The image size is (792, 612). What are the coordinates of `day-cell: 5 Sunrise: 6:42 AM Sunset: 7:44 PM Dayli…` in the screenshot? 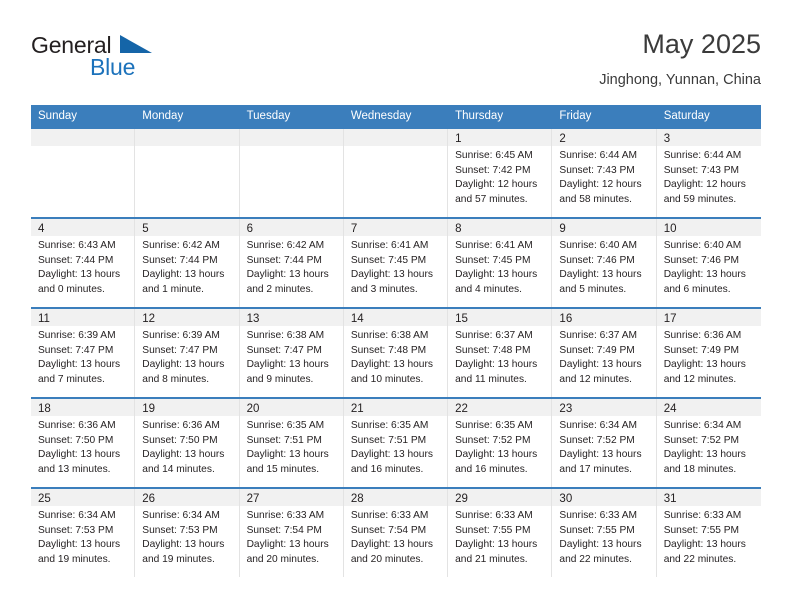 It's located at (187, 263).